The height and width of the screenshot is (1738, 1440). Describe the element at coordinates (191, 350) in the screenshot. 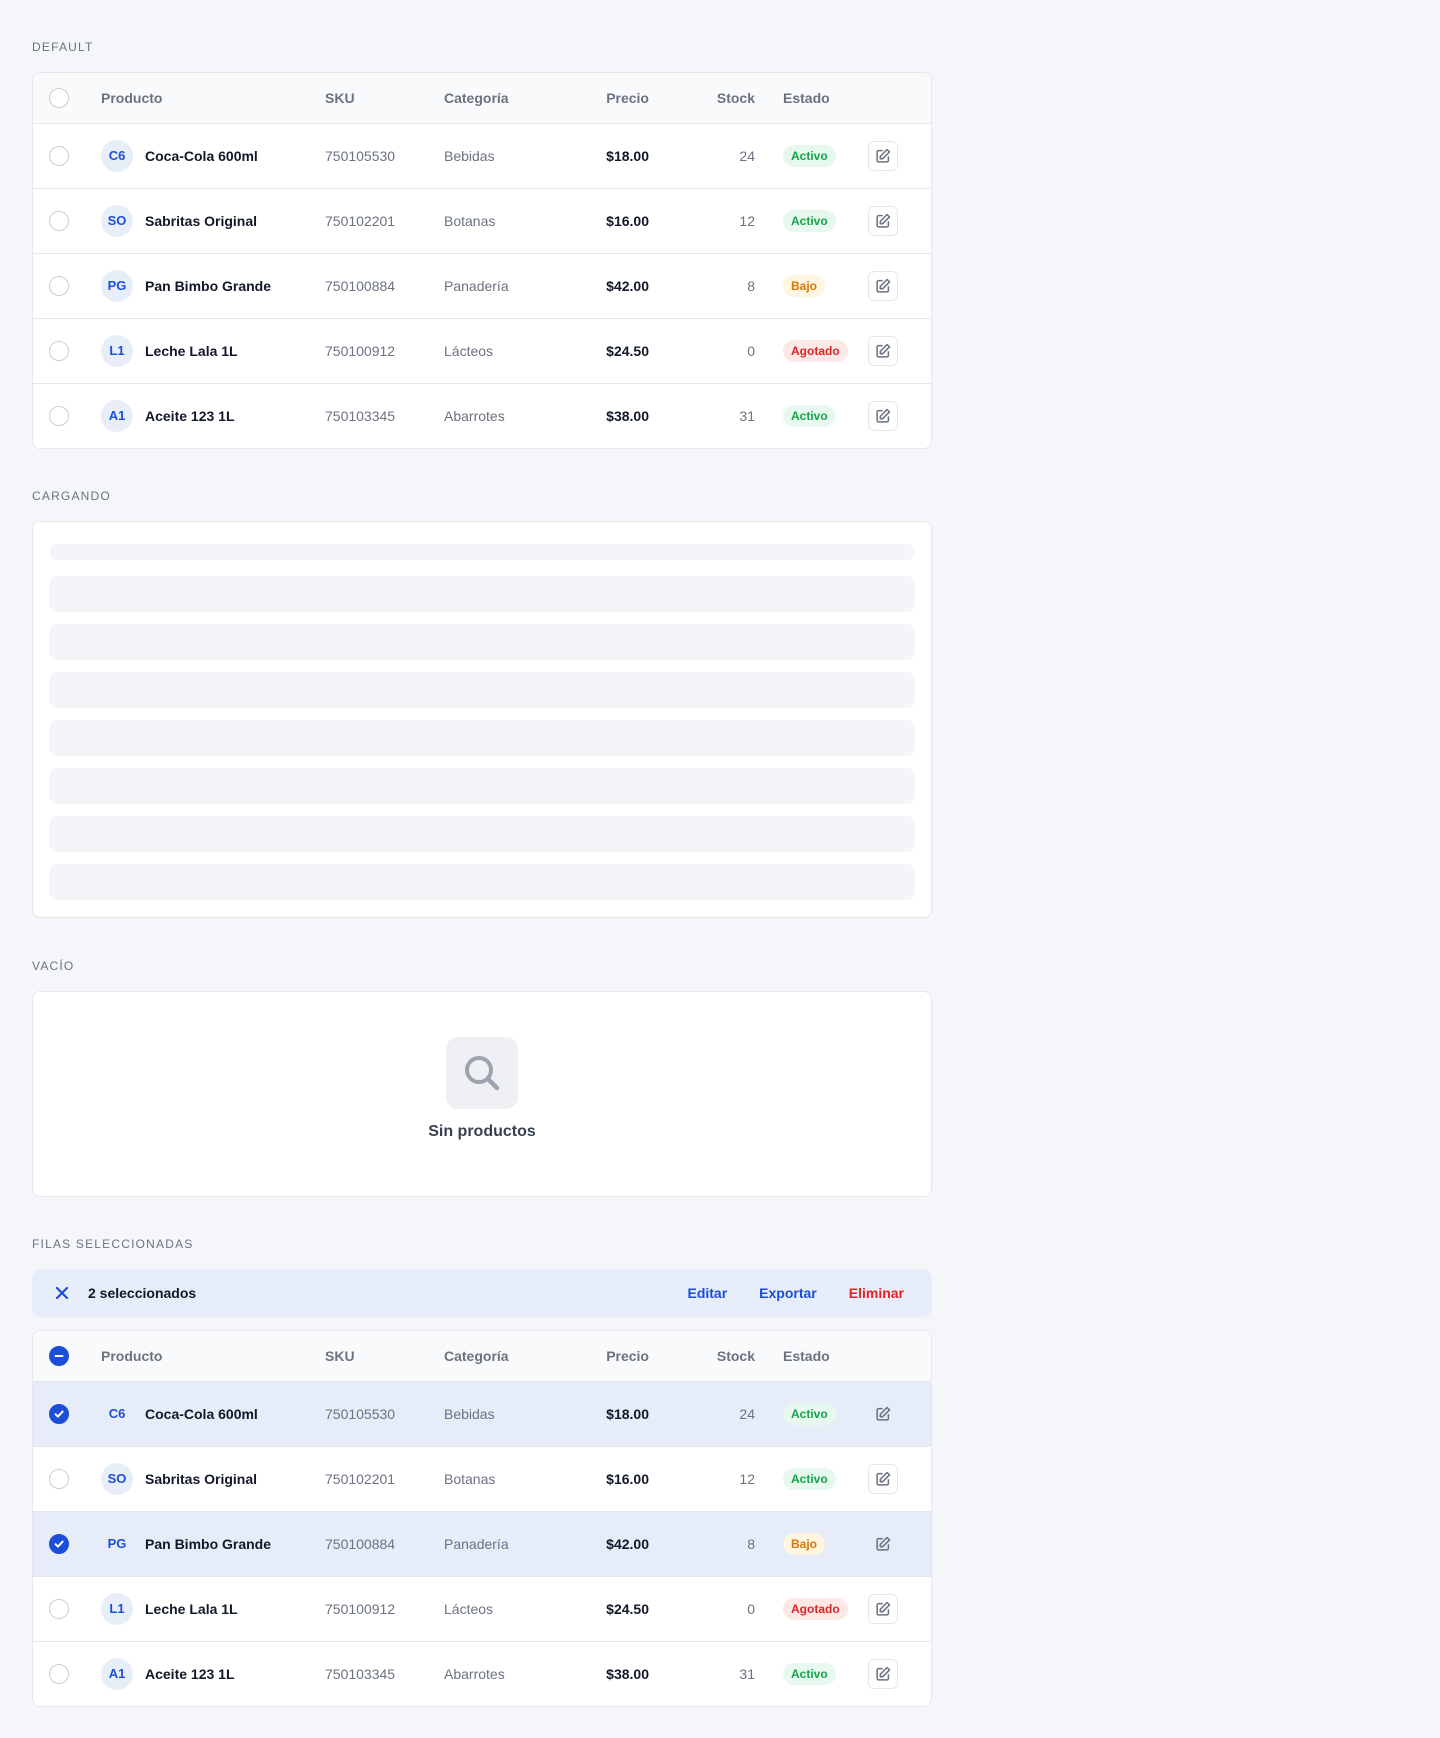

I see `product-name: Leche Lala 1L` at that location.